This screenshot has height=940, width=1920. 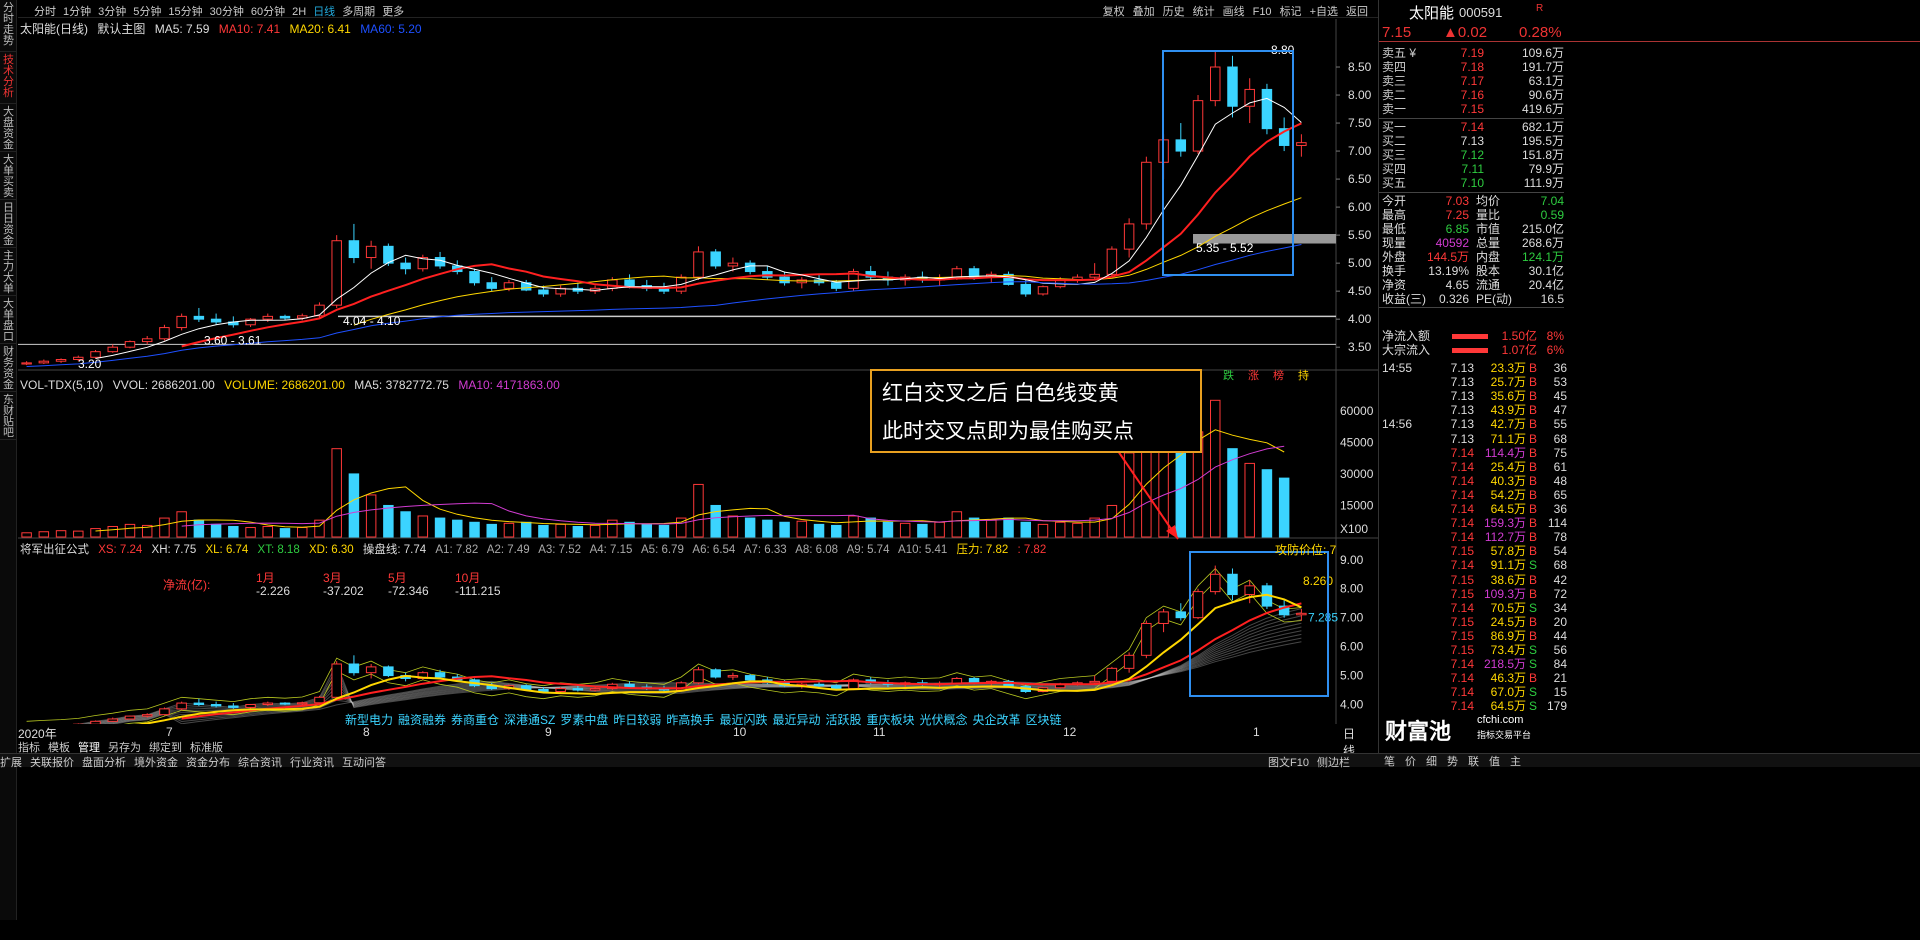 I want to click on quote-tab-1: 价, so click(x=1410, y=762).